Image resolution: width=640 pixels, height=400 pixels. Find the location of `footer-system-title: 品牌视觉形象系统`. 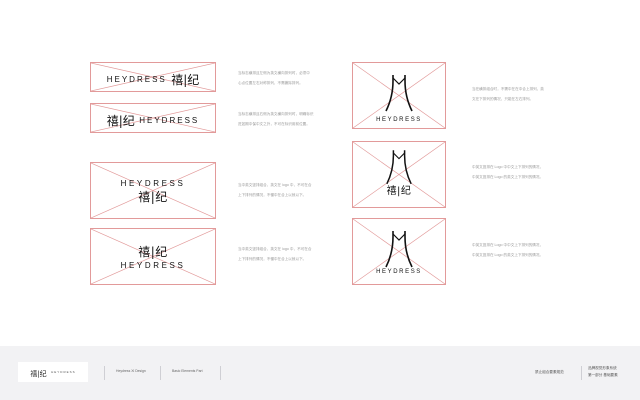

footer-system-title: 品牌视觉形象系统 is located at coordinates (602, 368).